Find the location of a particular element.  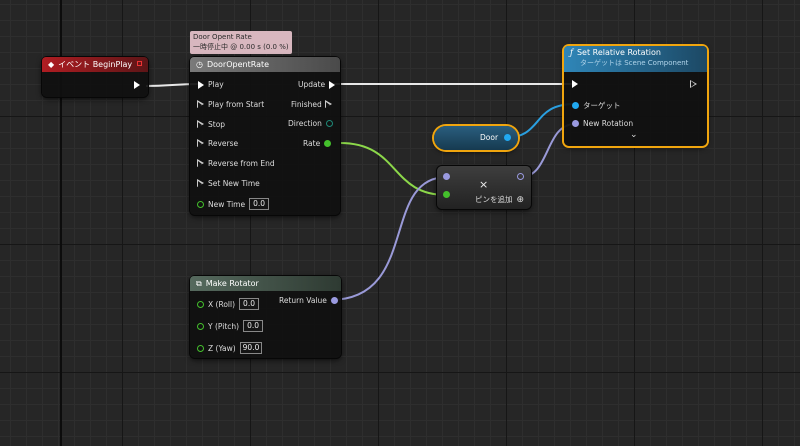

timeline-tooltip: Door Opent Rate 一時停止中 @ 0.00 s (0.0 %) is located at coordinates (241, 42).